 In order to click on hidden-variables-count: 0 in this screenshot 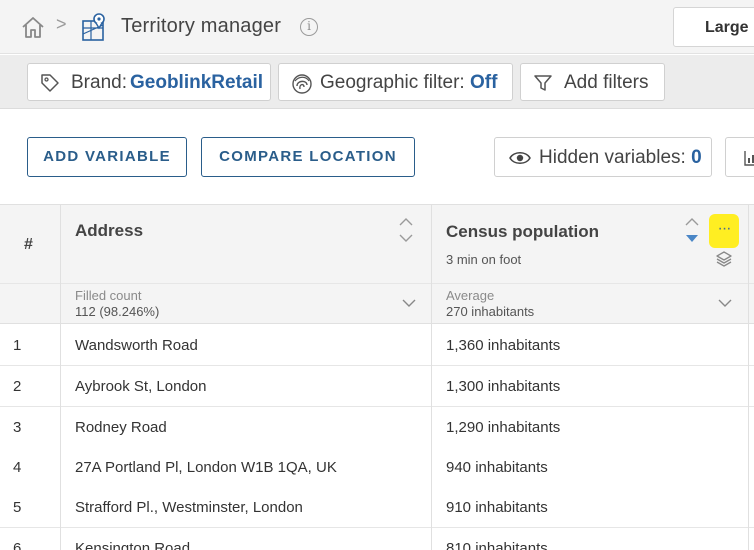, I will do `click(696, 157)`.